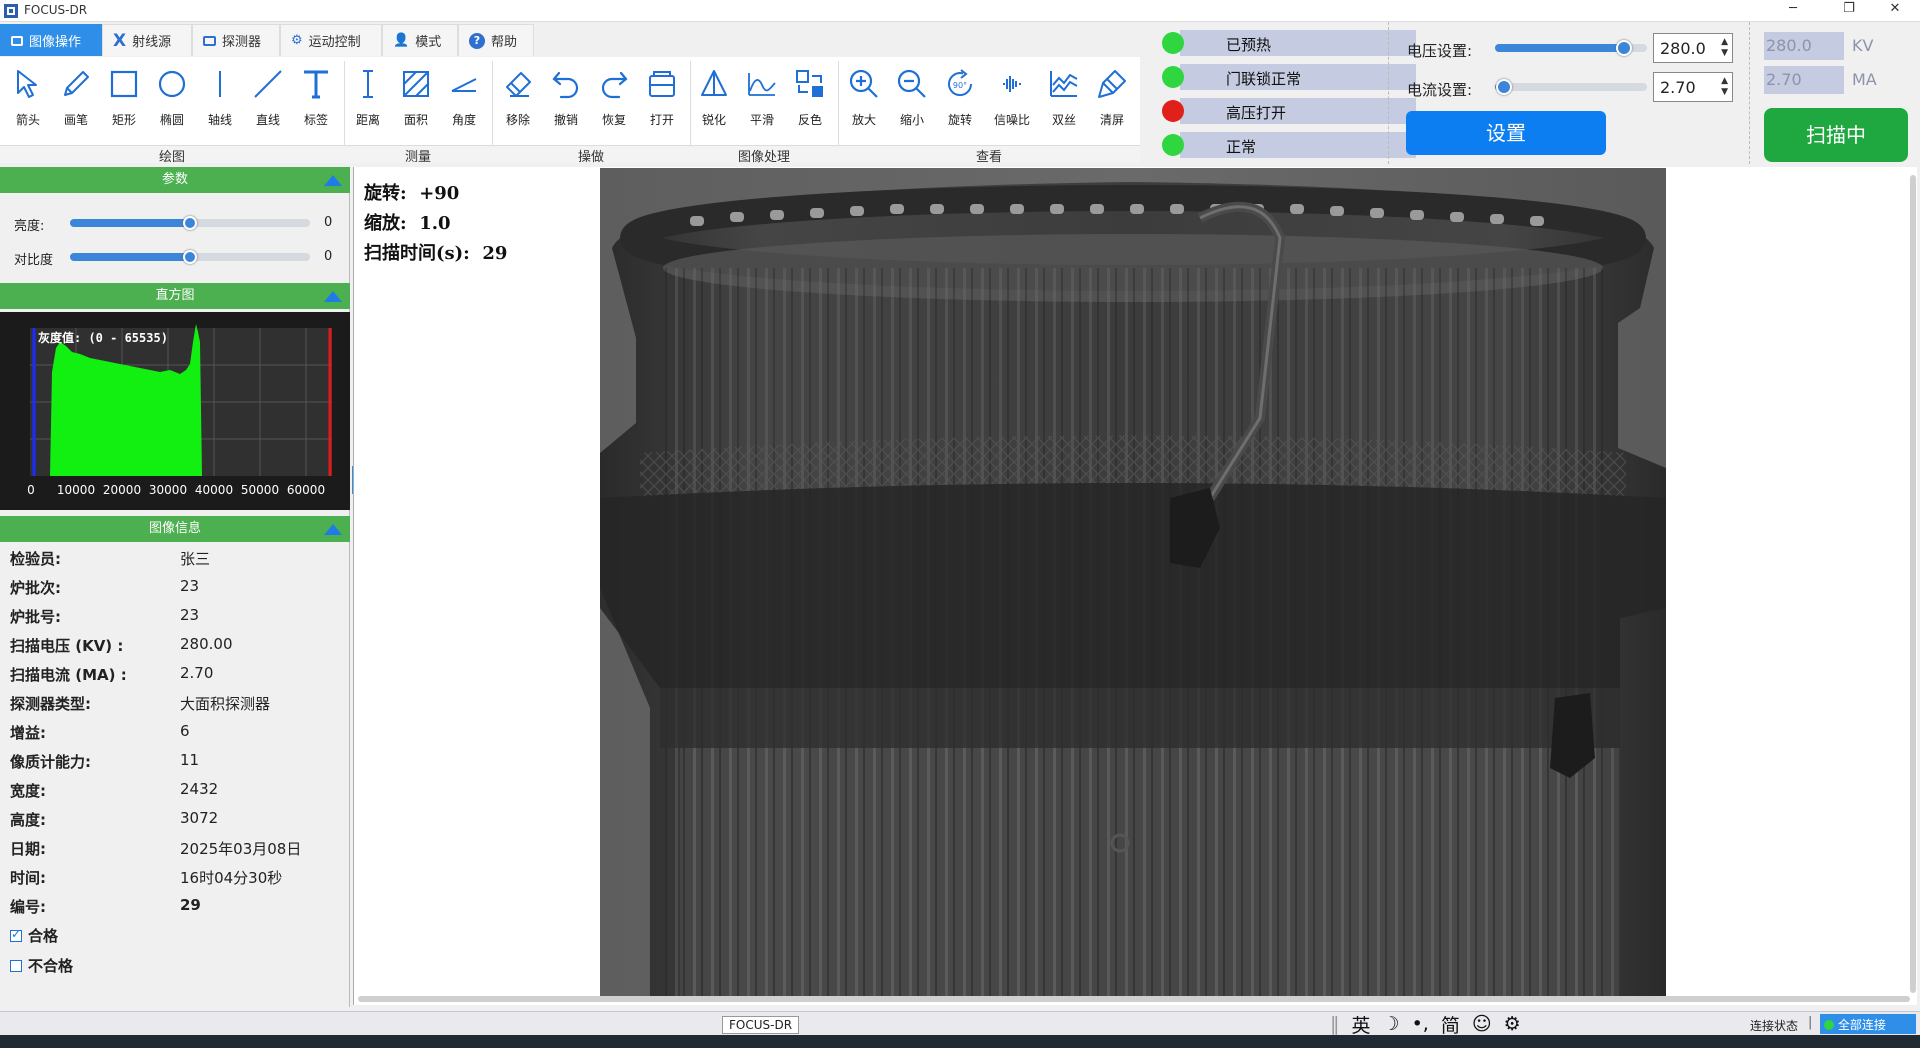 This screenshot has width=1920, height=1048. I want to click on distance-tool-button: 距离, so click(368, 98).